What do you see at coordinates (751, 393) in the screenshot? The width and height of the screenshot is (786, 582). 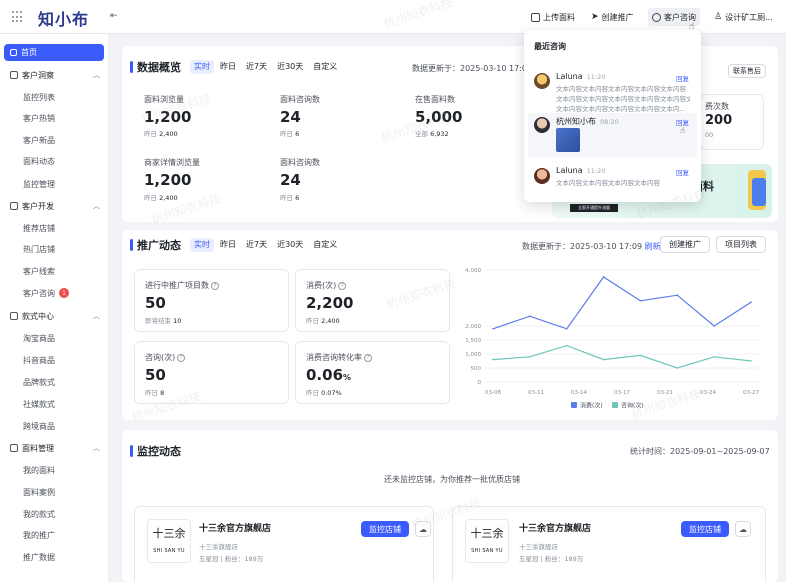 I see `x-tick-label: 03-27` at bounding box center [751, 393].